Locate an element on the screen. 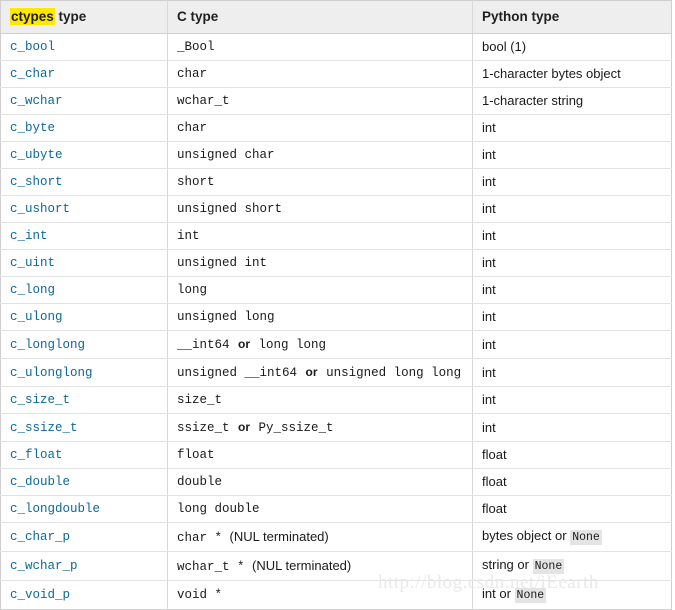 The height and width of the screenshot is (610, 675). ctypes-type-link: c_ubyte is located at coordinates (36, 155).